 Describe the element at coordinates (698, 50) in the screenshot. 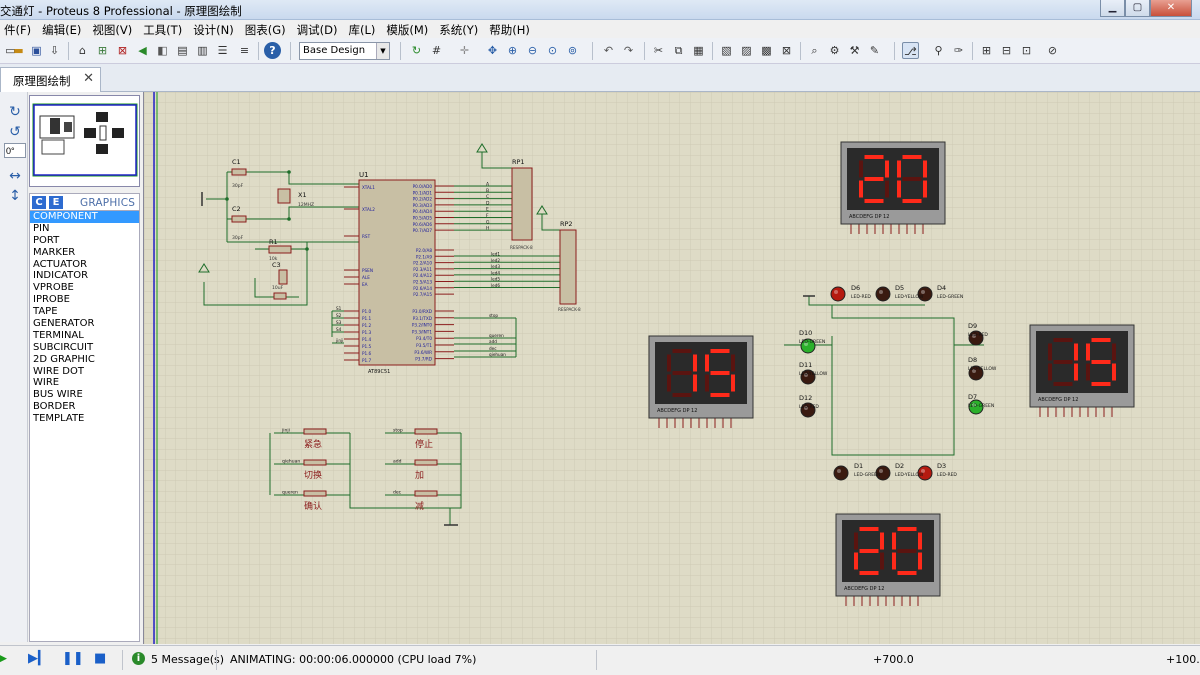

I see `paste-icon: ▦` at that location.